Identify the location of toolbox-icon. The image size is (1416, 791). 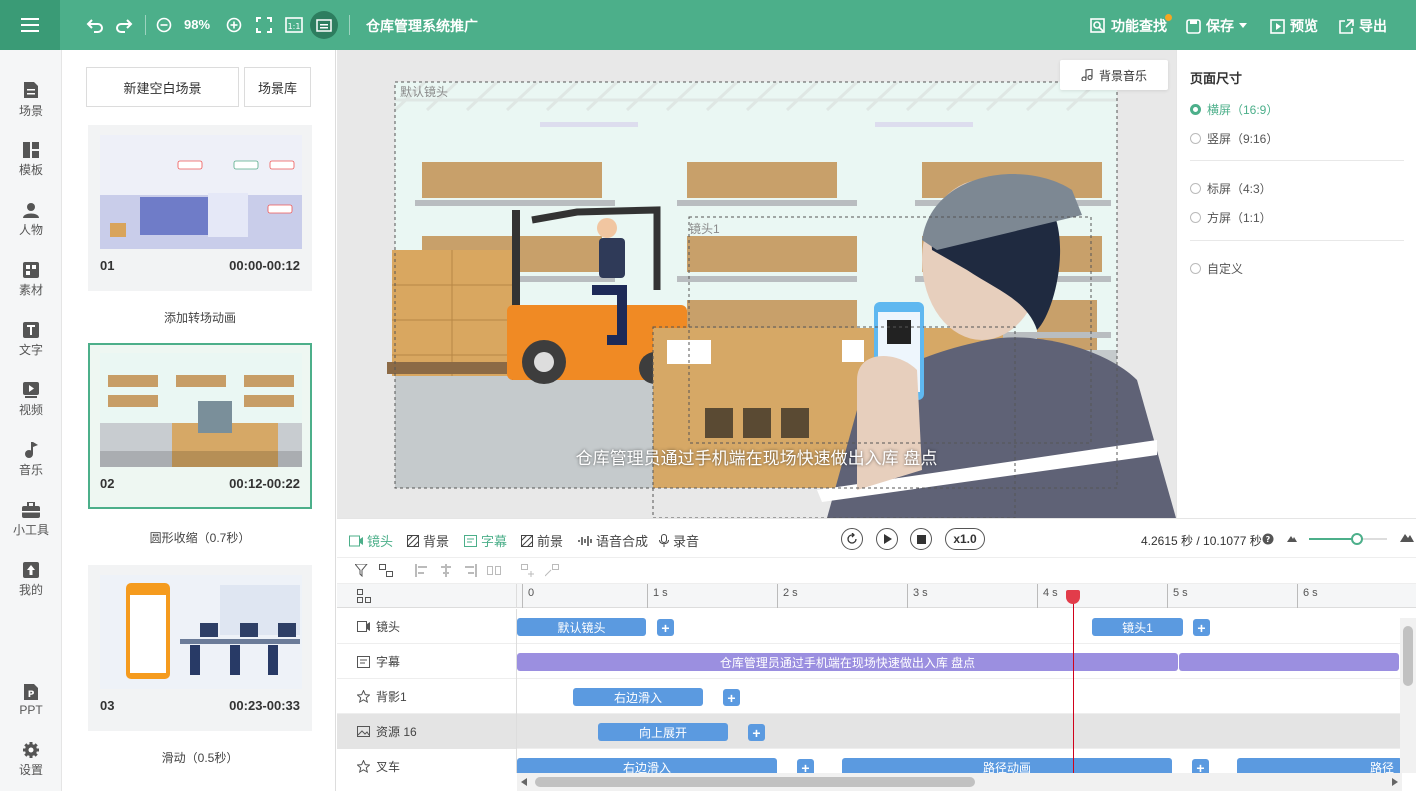
(31, 510).